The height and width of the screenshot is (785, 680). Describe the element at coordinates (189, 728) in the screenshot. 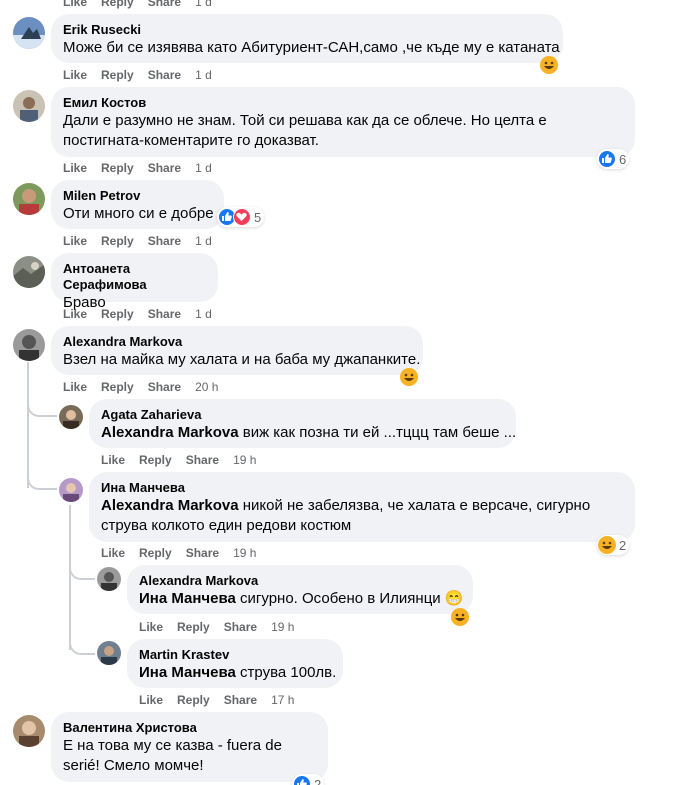

I see `comment-author: Валентина Христова` at that location.